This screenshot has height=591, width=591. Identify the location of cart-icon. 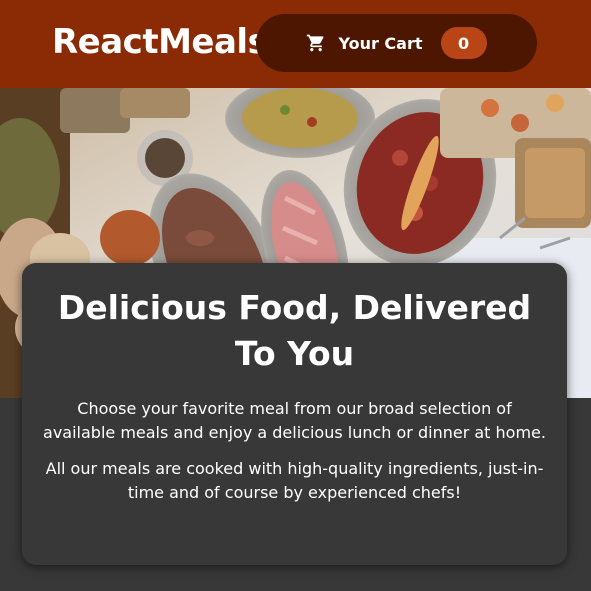
(316, 43).